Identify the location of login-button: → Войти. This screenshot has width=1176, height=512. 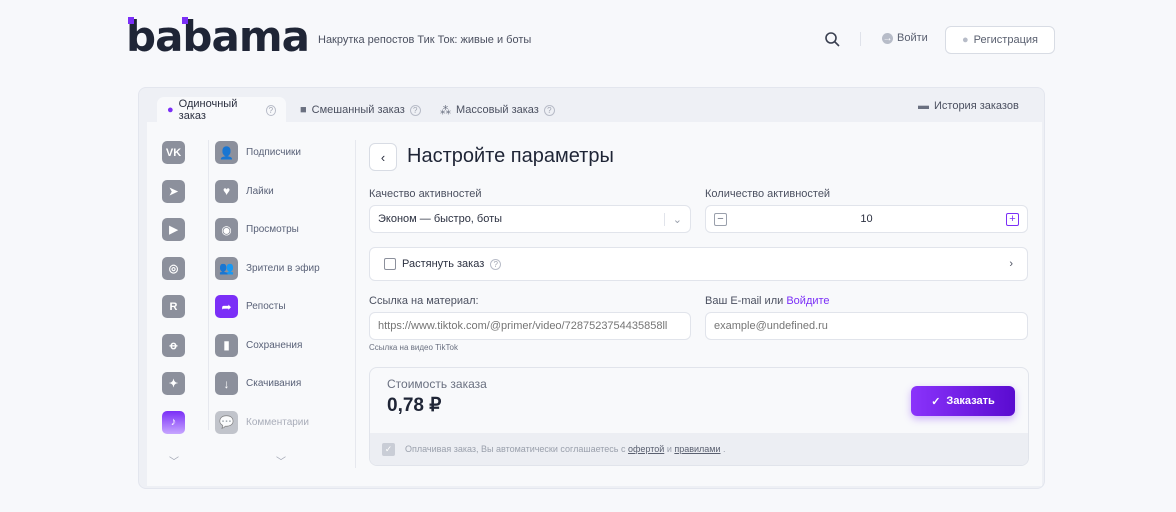
(905, 38).